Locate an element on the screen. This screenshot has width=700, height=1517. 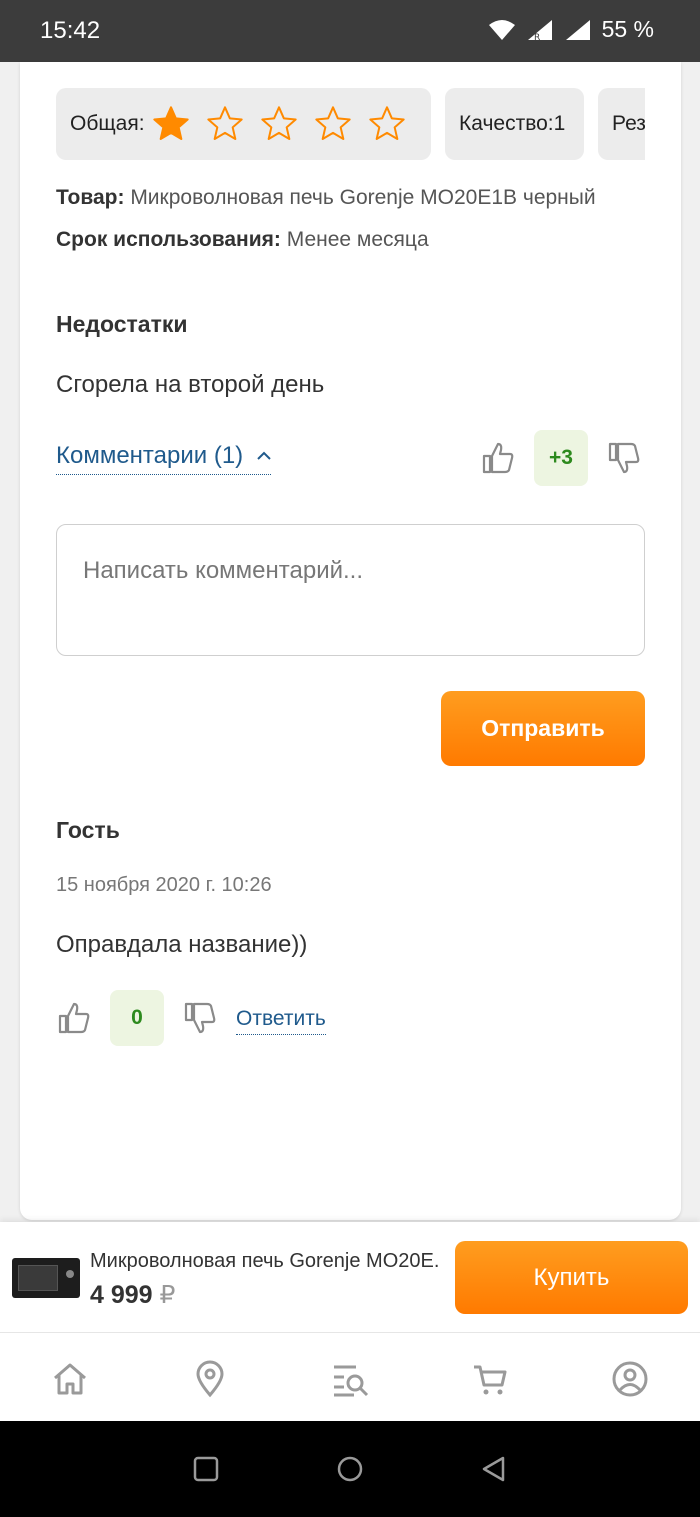
comment-author: Гость is located at coordinates (88, 830).